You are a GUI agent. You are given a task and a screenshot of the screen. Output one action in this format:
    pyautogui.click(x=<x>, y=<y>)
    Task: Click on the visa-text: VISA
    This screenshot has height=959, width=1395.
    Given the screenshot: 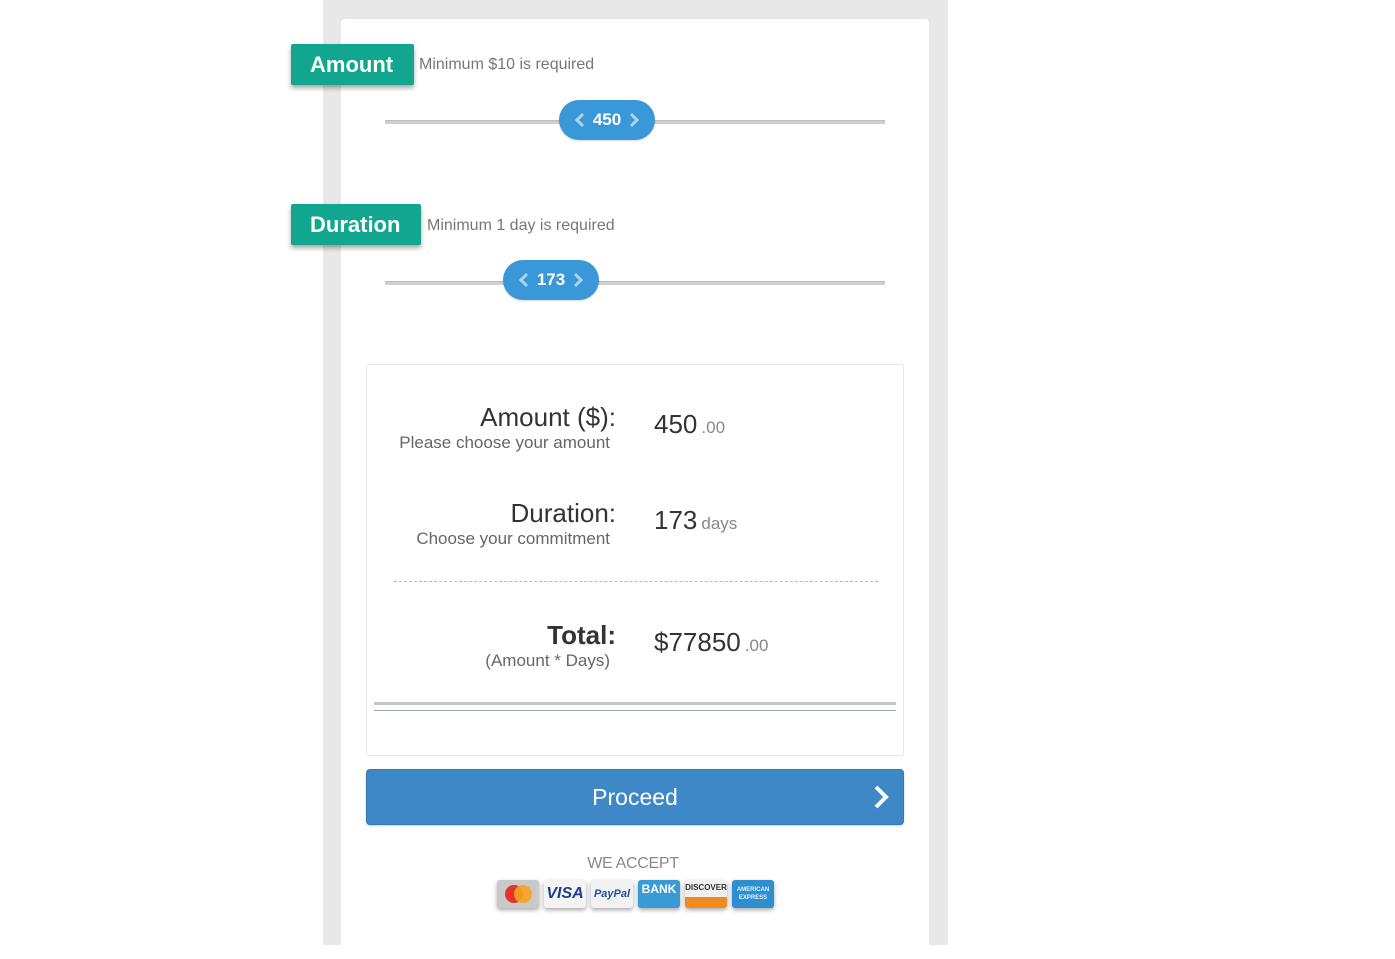 What is the action you would take?
    pyautogui.click(x=565, y=893)
    